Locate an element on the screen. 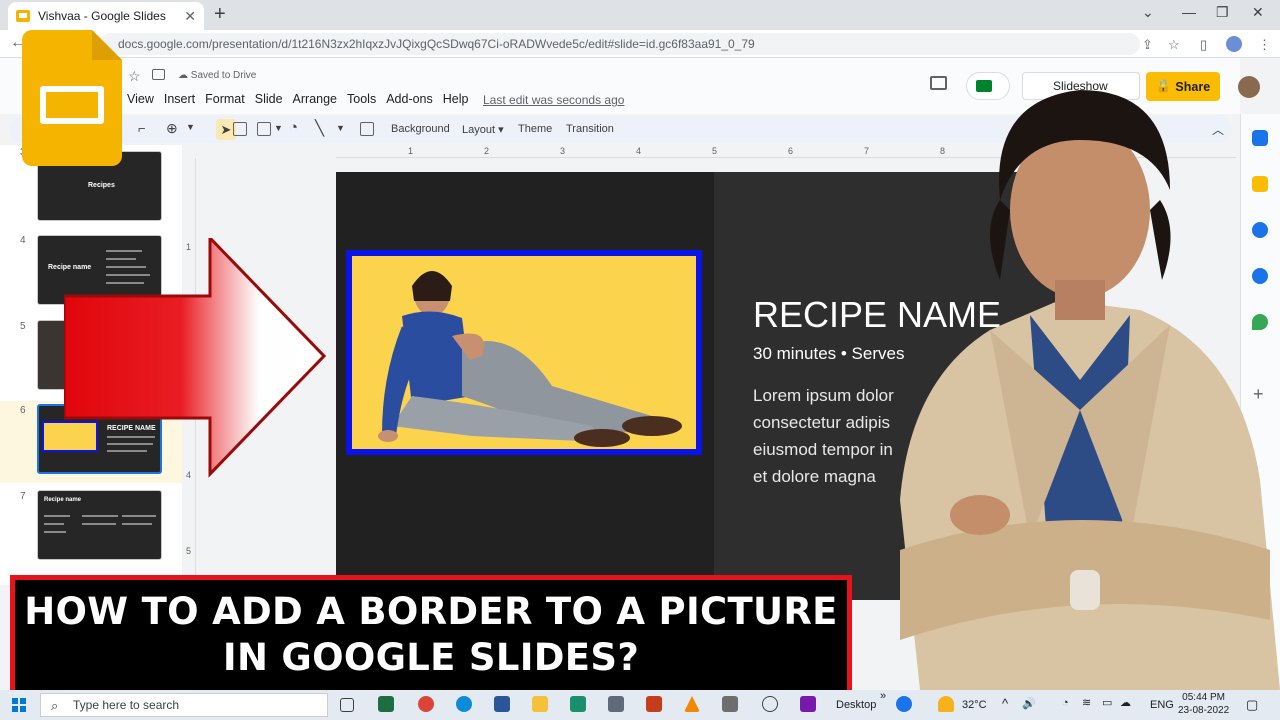 The width and height of the screenshot is (1280, 720). slide-number: 5 is located at coordinates (23, 326).